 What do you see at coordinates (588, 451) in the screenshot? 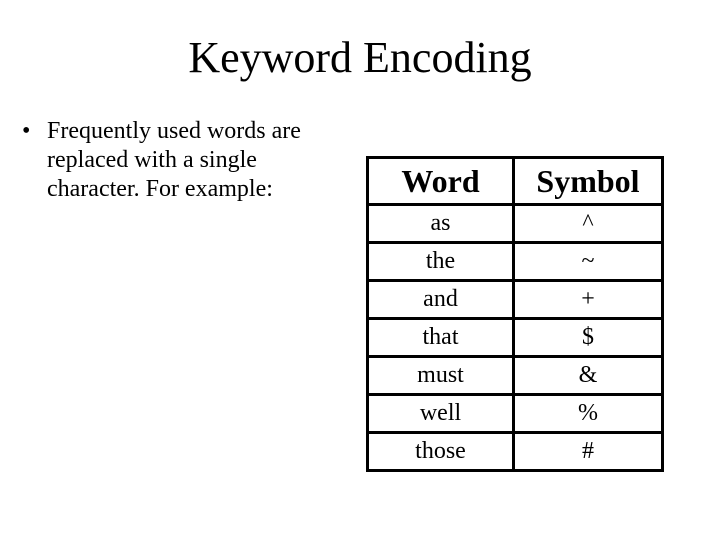
I see `symbol-cell: #` at bounding box center [588, 451].